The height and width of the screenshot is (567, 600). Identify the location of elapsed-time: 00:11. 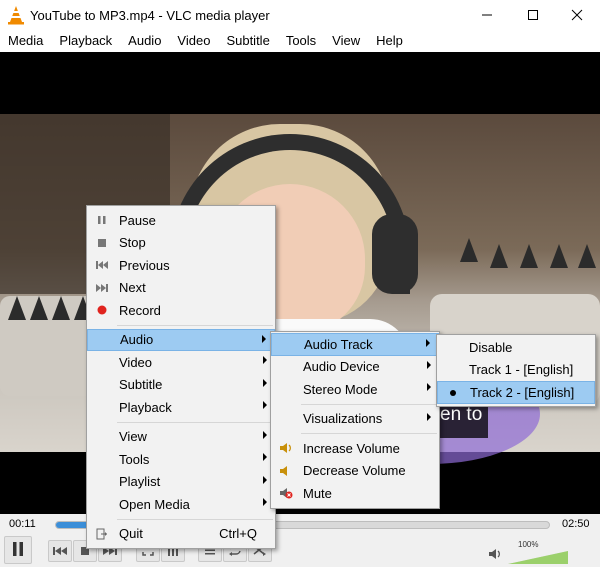
(22, 524).